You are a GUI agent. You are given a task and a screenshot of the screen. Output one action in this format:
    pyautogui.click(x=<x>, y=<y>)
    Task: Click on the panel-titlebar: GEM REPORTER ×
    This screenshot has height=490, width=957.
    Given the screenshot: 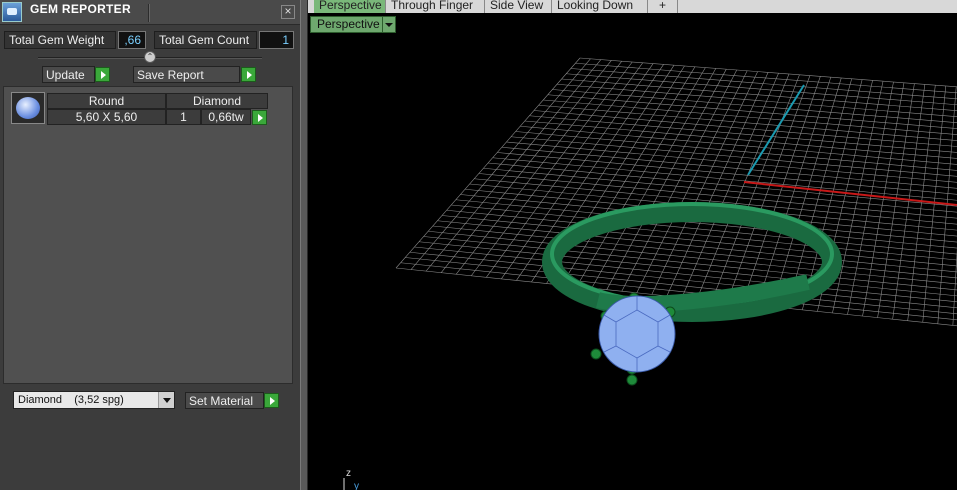 What is the action you would take?
    pyautogui.click(x=150, y=12)
    